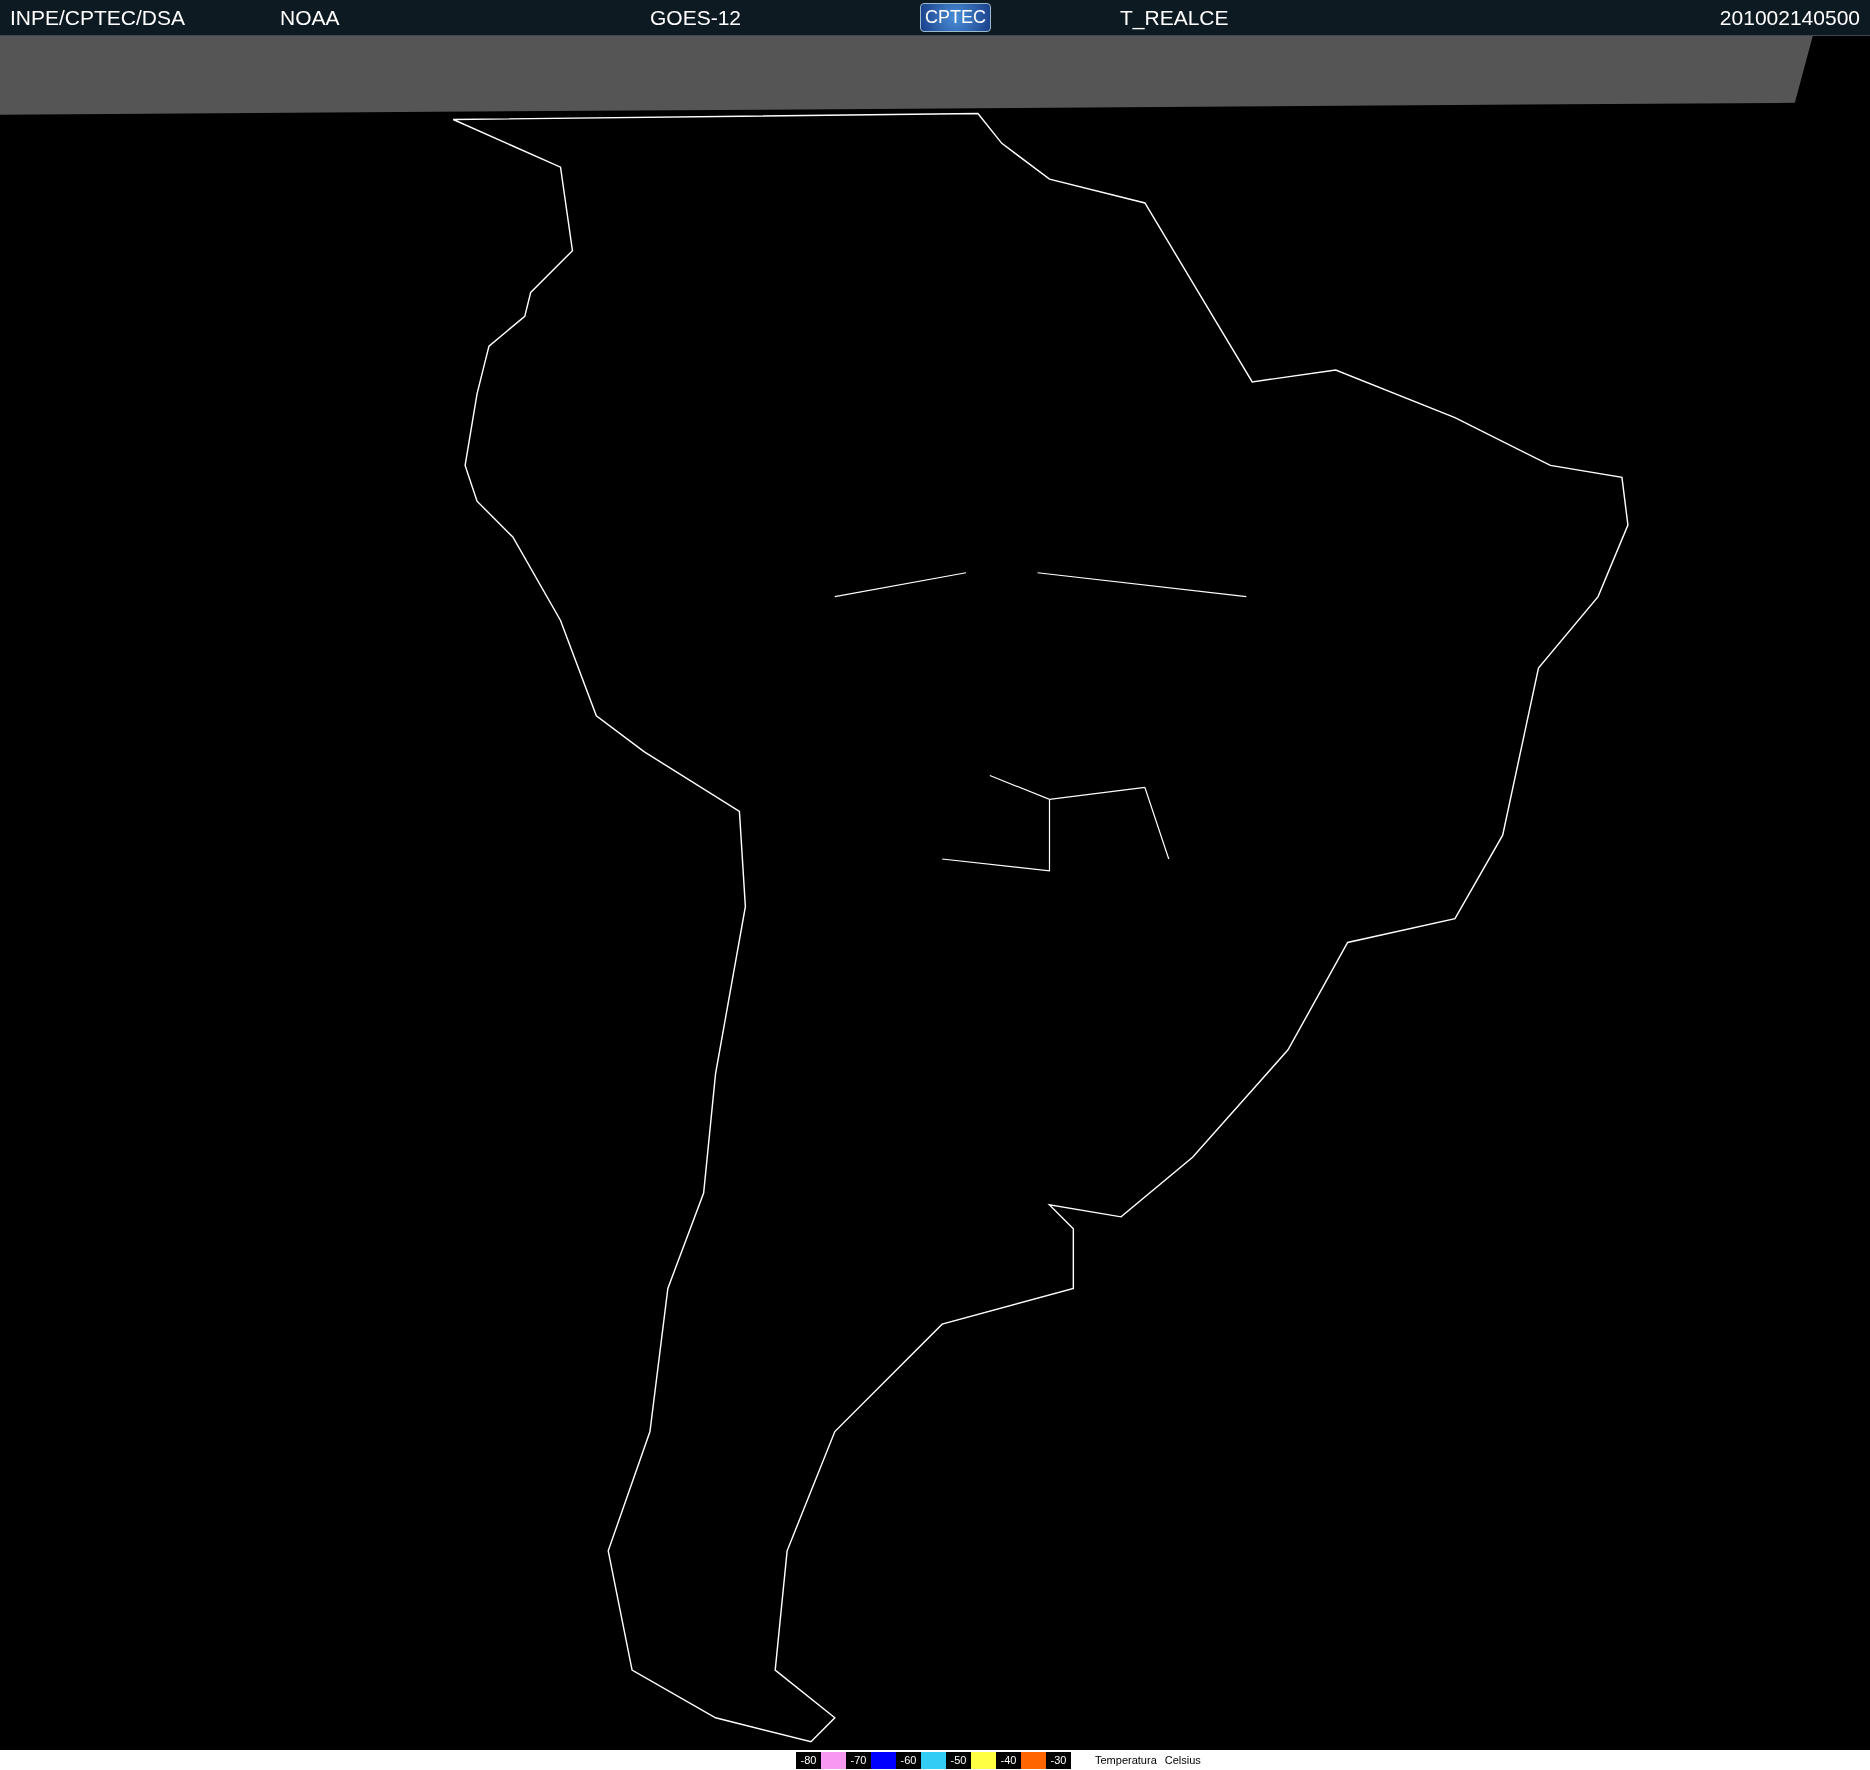 This screenshot has width=1870, height=1770. What do you see at coordinates (1182, 1760) in the screenshot?
I see `legend-unit: Celsius` at bounding box center [1182, 1760].